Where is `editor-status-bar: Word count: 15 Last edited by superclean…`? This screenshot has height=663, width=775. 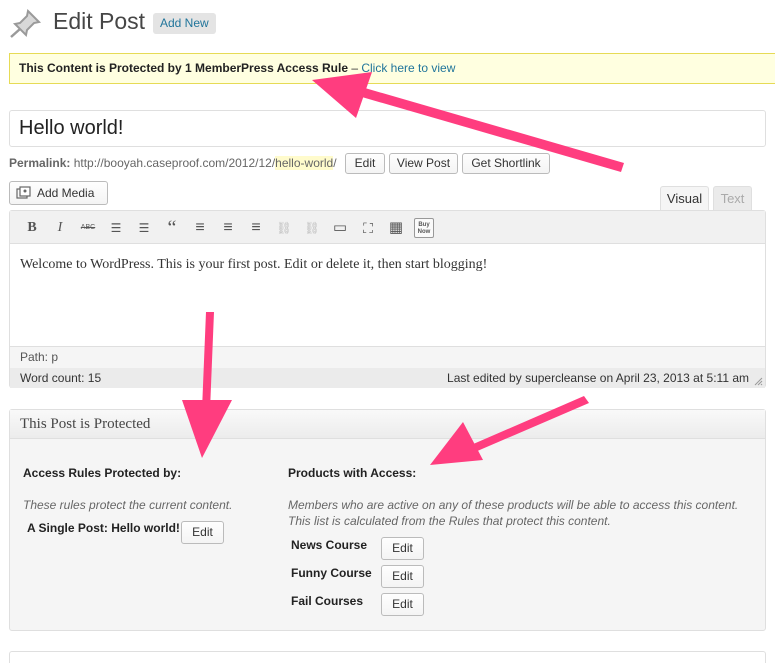
editor-status-bar: Word count: 15 Last edited by superclean… is located at coordinates (387, 378).